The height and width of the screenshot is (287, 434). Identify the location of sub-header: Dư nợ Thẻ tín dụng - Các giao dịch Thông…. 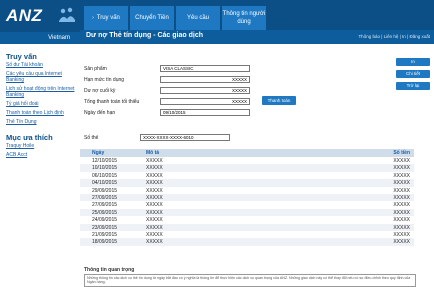
(257, 37).